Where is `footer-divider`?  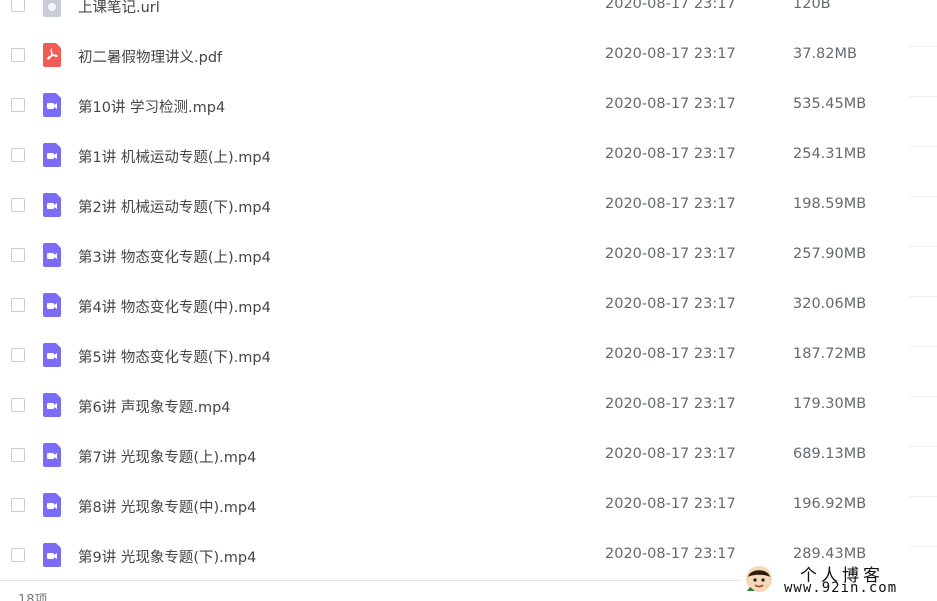 footer-divider is located at coordinates (380, 580).